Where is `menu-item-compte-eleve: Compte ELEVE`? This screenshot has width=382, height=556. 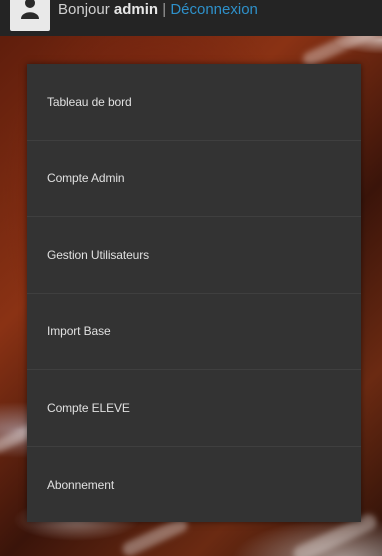 menu-item-compte-eleve: Compte ELEVE is located at coordinates (194, 408).